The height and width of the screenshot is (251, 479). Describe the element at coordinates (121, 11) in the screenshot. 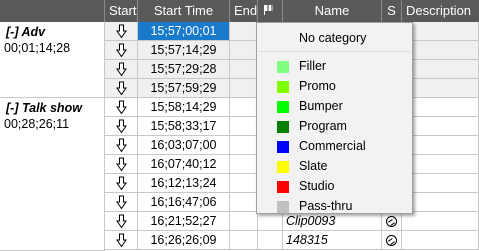

I see `header-start: Start` at that location.